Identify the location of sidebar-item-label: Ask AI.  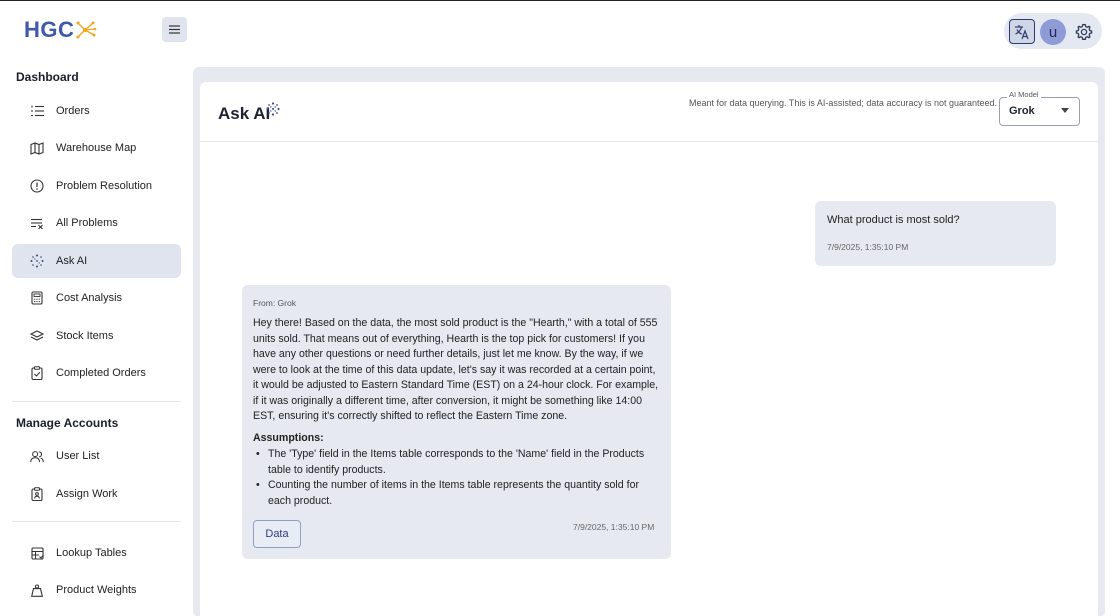
(72, 261).